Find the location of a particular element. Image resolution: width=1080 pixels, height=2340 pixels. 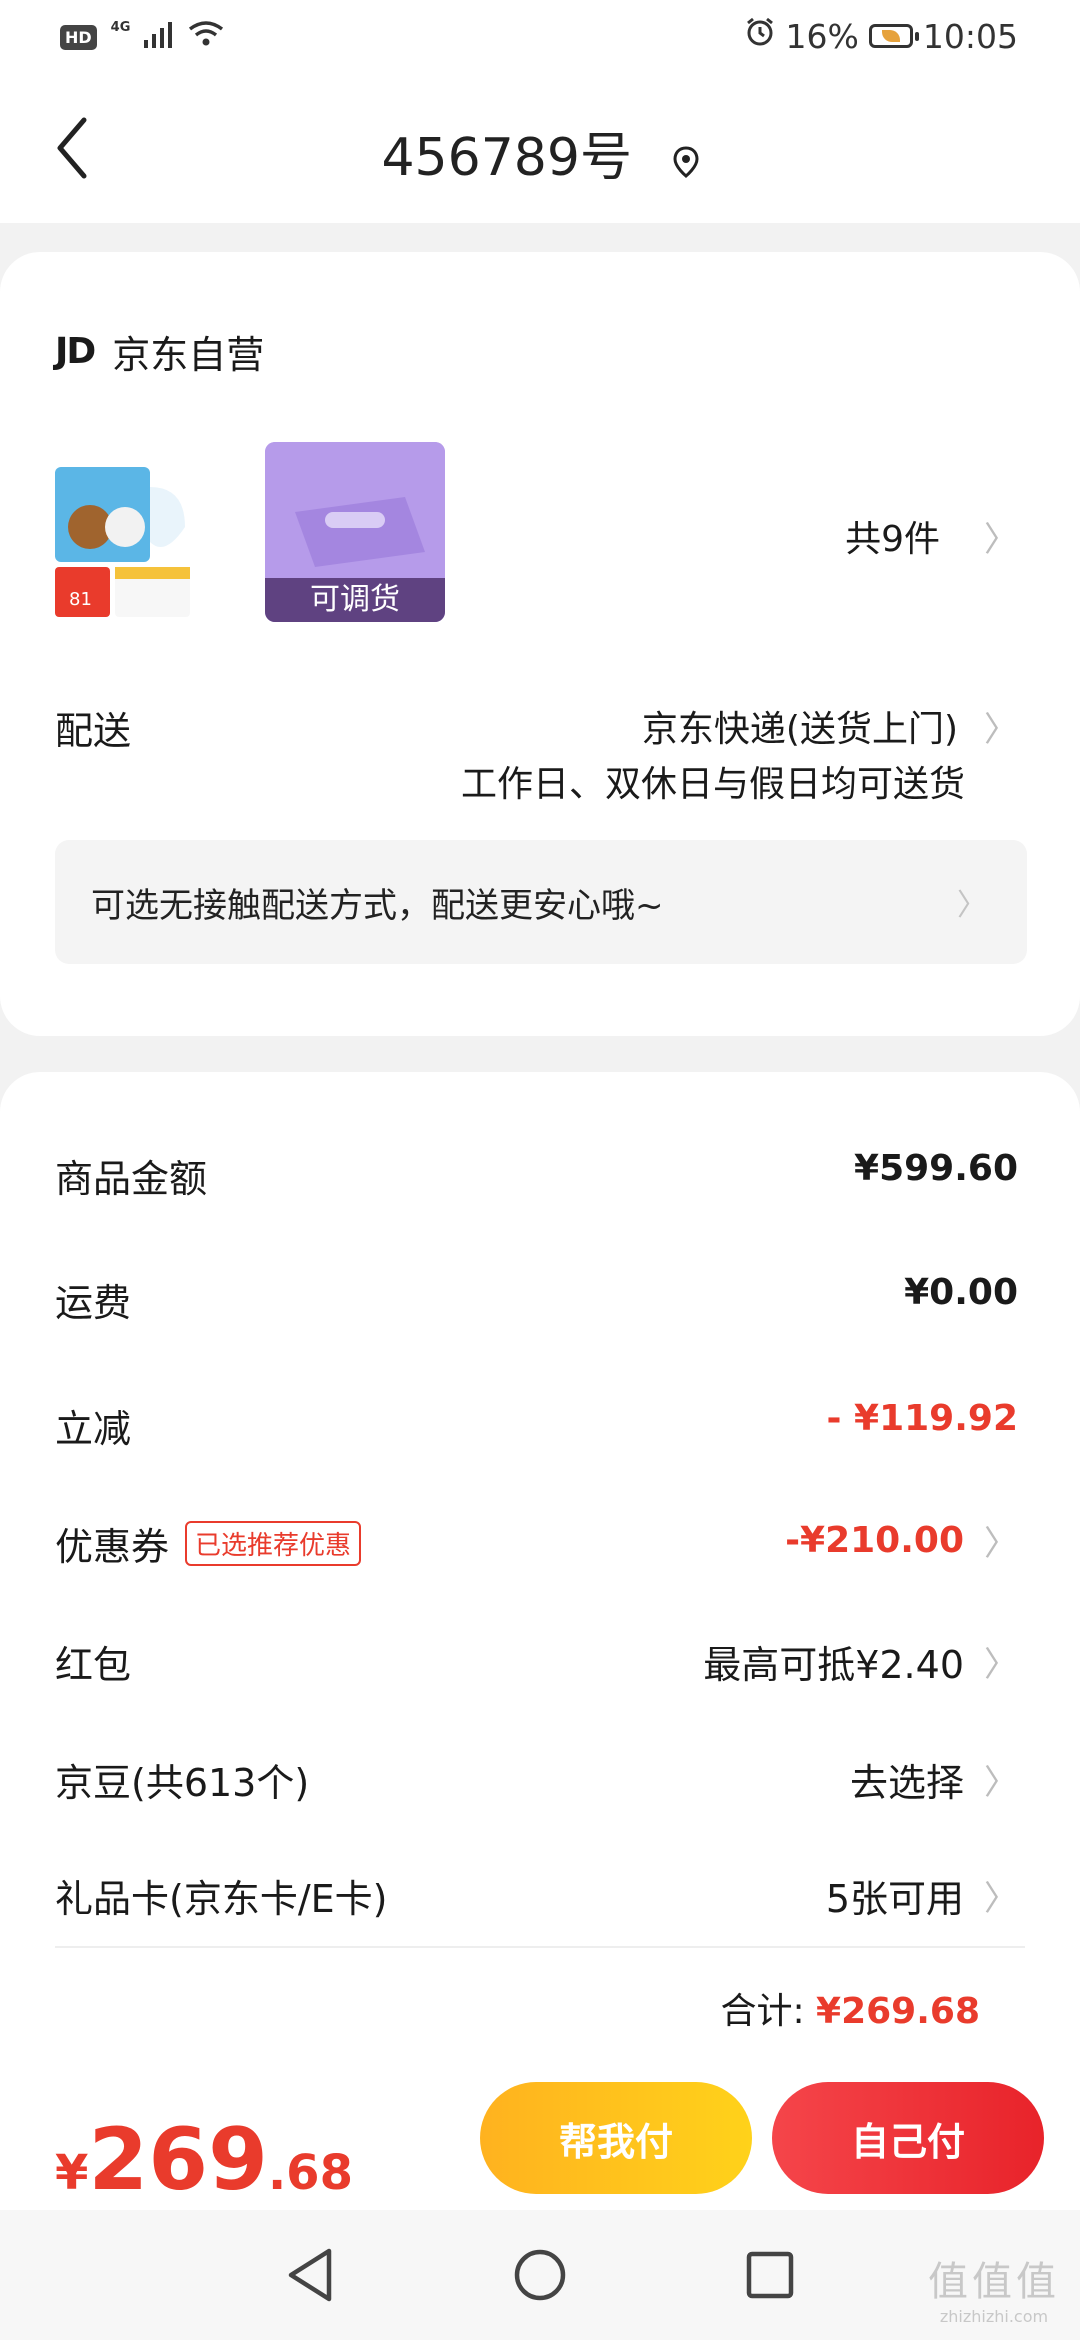

circle-home-icon is located at coordinates (540, 2275).